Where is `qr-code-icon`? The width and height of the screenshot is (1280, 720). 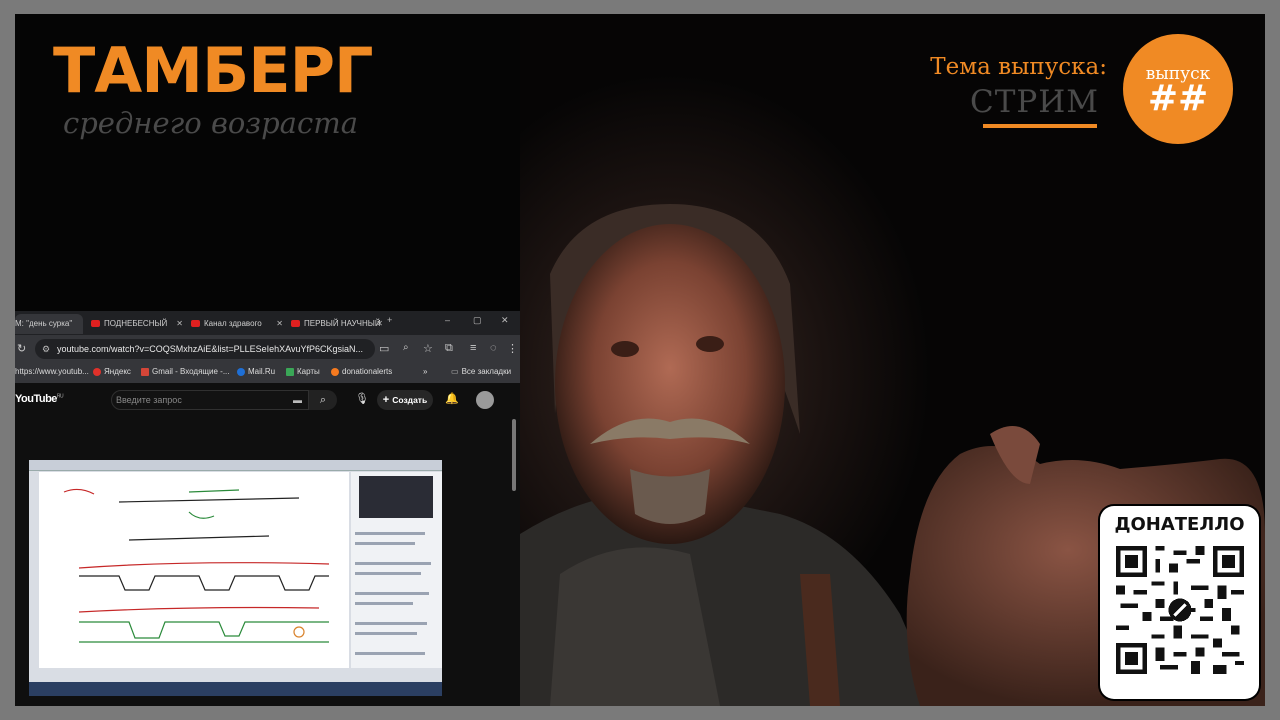 qr-code-icon is located at coordinates (1180, 610).